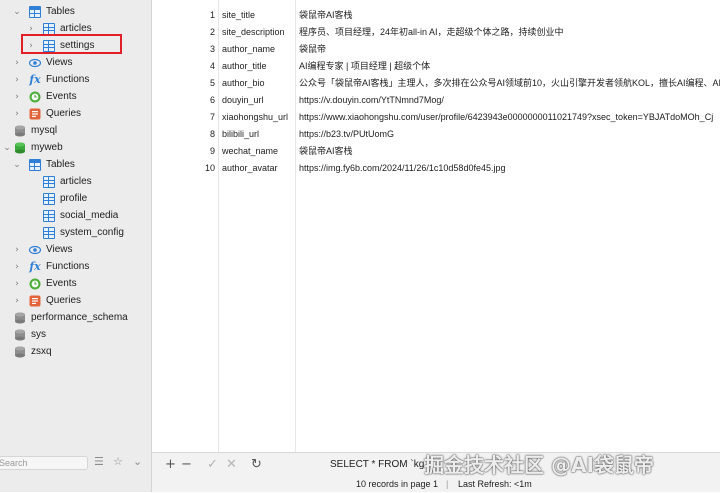 The width and height of the screenshot is (720, 493). I want to click on value-cell: 袋鼠帝, so click(509, 49).